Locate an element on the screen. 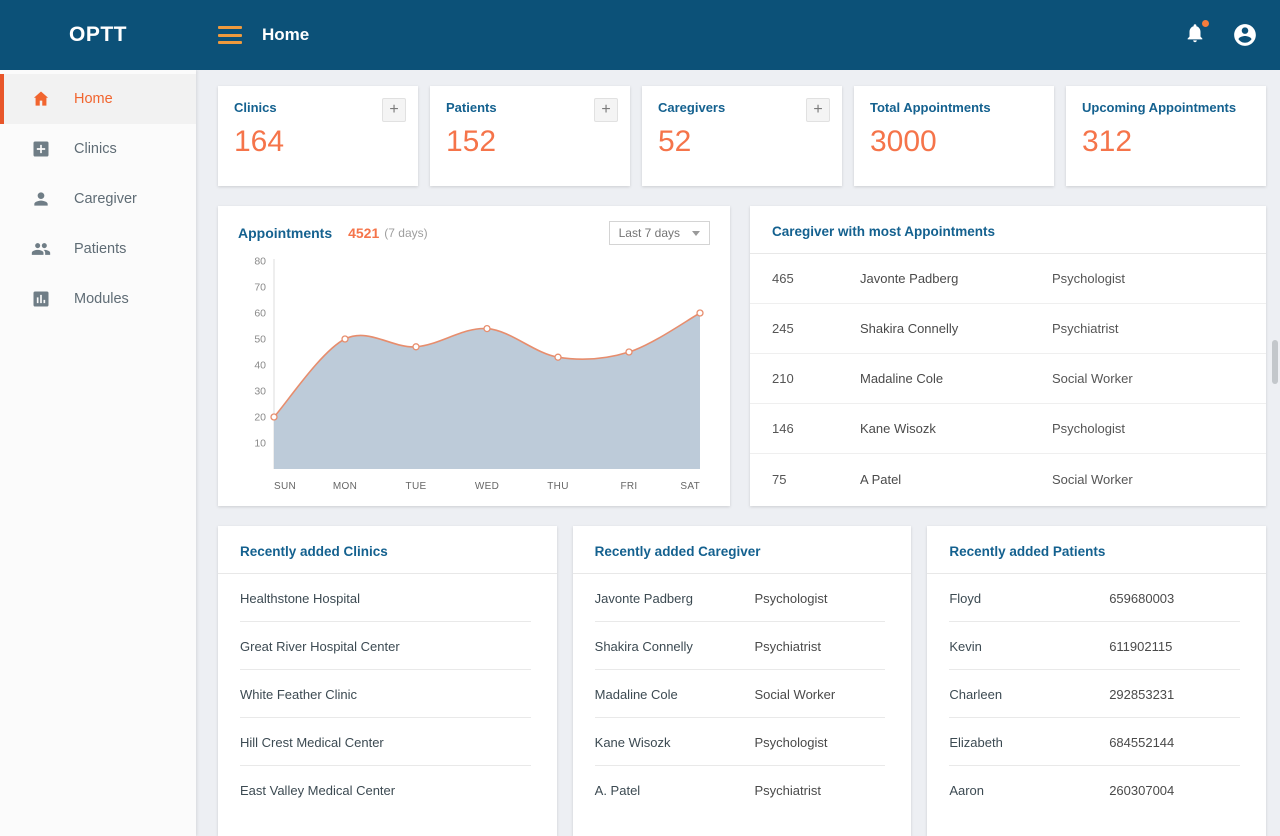 The height and width of the screenshot is (836, 1280). svg-text: TUE is located at coordinates (416, 486).